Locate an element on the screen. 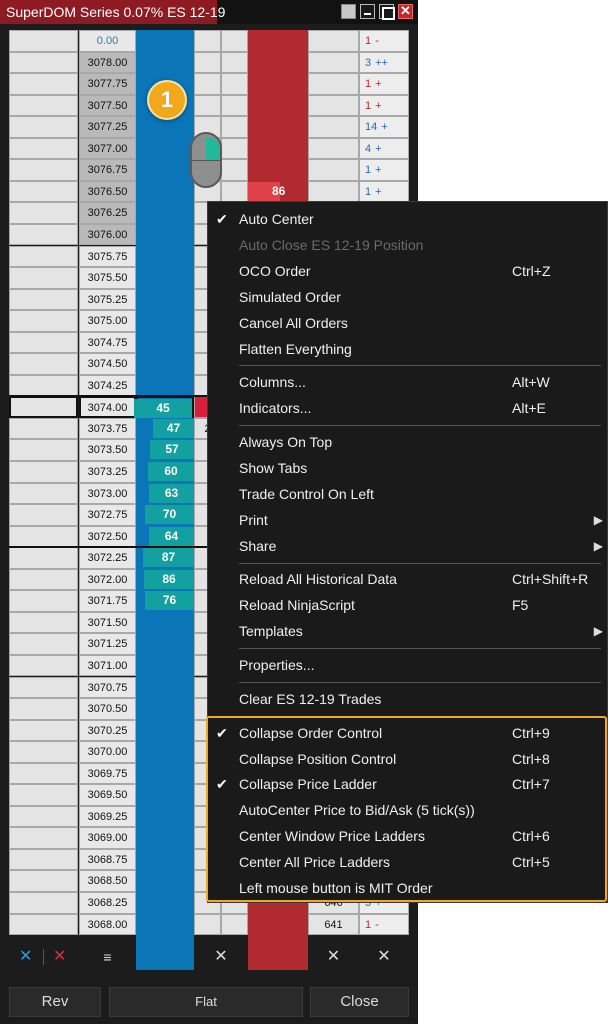 This screenshot has height=1024, width=608. price-cell: 3068.75 is located at coordinates (107, 859).